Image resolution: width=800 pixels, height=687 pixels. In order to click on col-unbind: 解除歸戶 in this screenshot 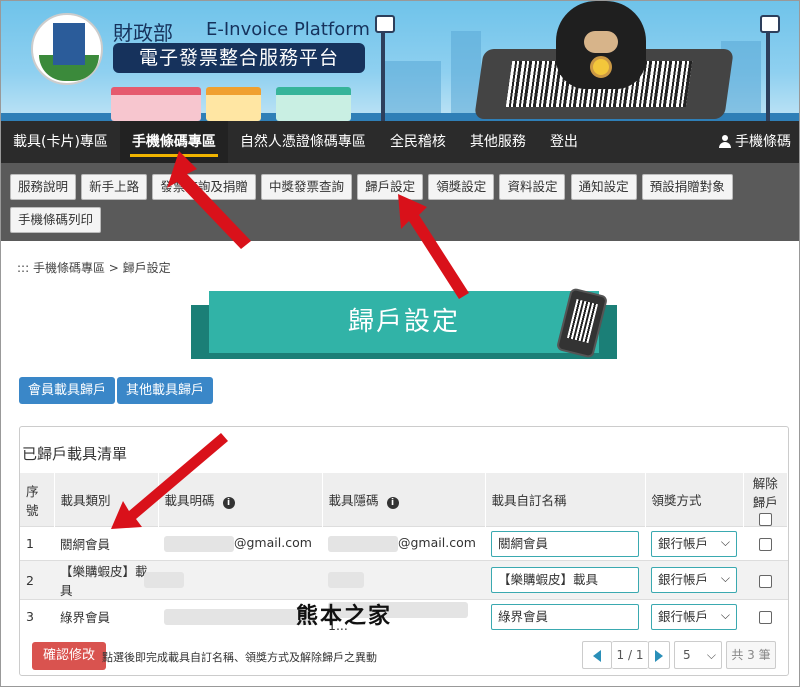, I will do `click(765, 500)`.